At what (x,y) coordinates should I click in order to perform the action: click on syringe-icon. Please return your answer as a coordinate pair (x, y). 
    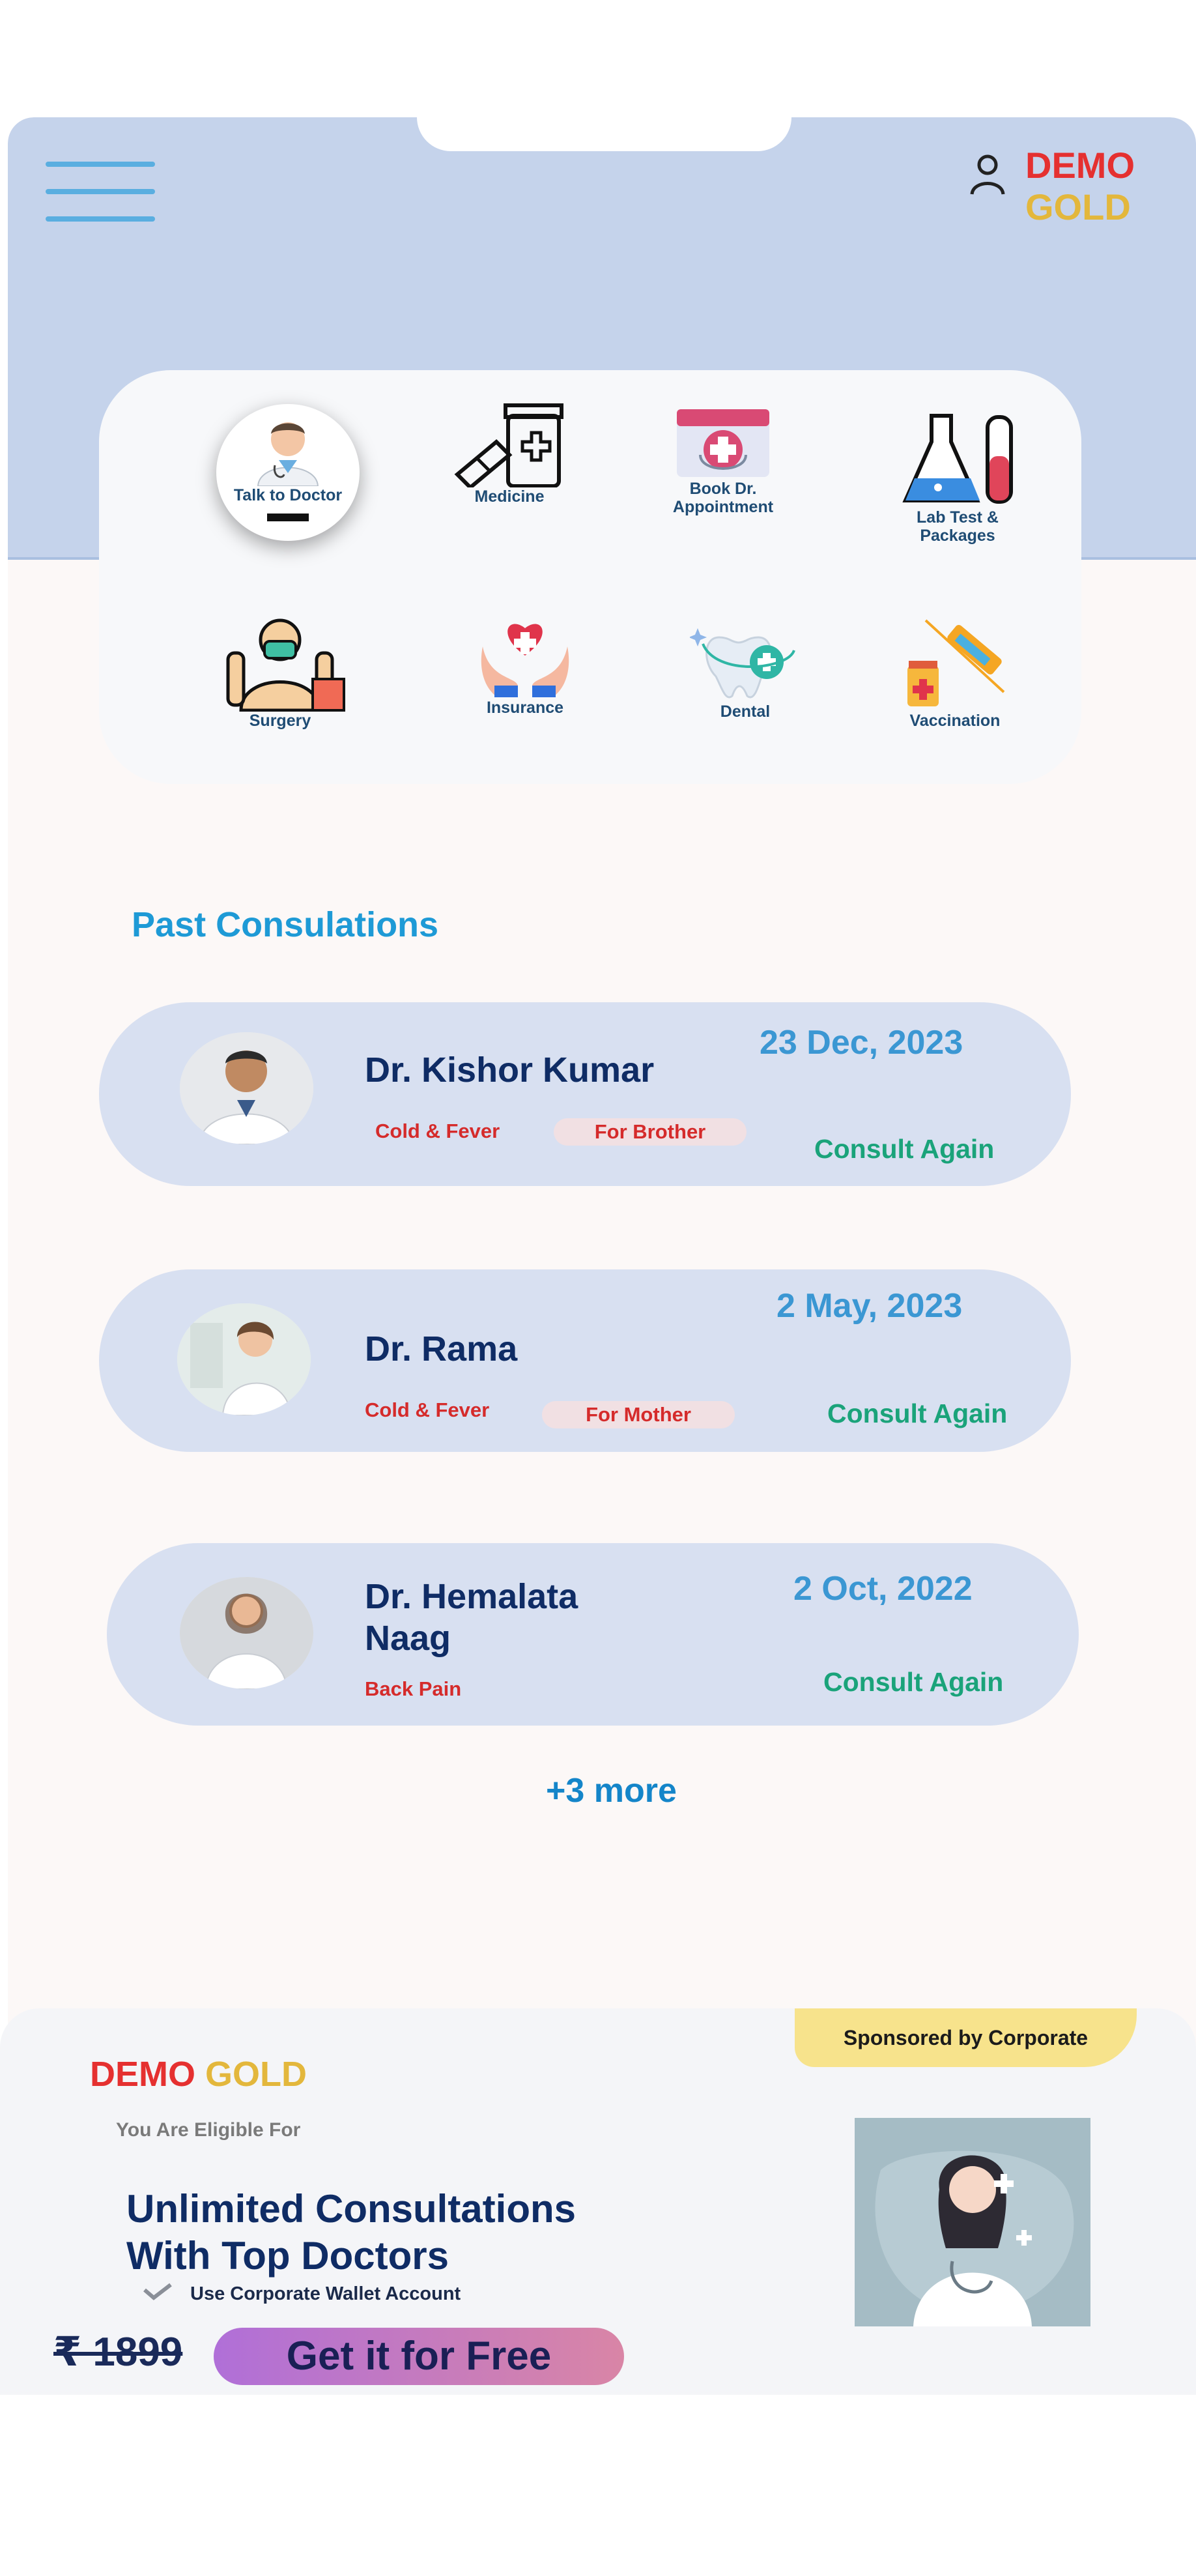
    Looking at the image, I should click on (956, 662).